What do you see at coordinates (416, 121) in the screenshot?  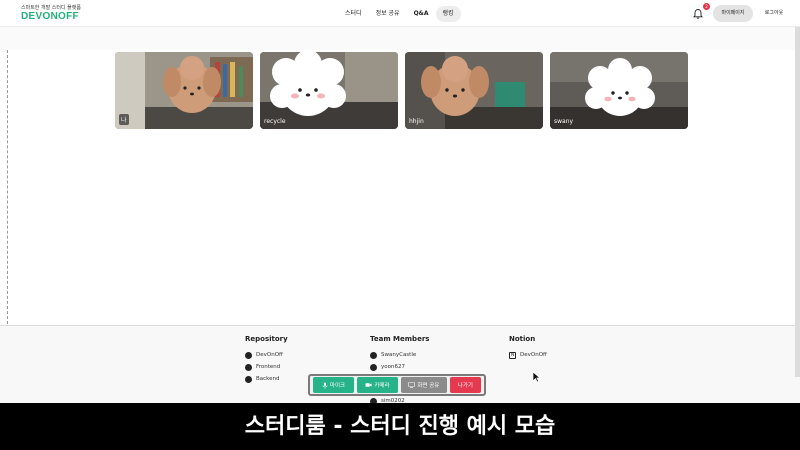 I see `participant-name: hhjin` at bounding box center [416, 121].